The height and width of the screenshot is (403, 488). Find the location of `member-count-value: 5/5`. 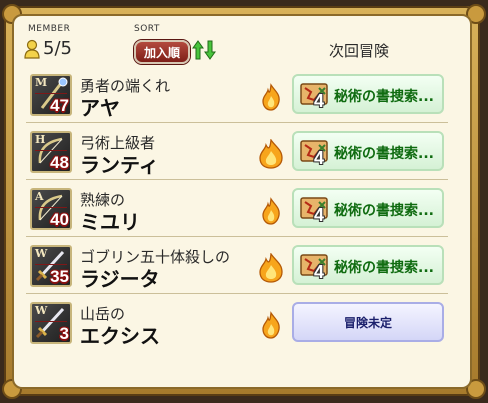

member-count-value: 5/5 is located at coordinates (57, 48).